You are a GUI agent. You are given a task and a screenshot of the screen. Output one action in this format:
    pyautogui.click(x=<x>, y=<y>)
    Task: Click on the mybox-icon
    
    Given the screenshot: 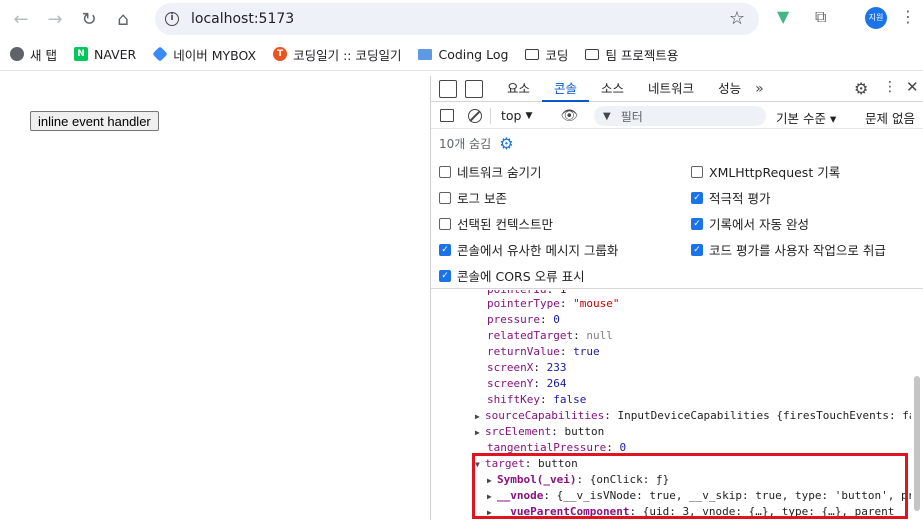 What is the action you would take?
    pyautogui.click(x=160, y=54)
    